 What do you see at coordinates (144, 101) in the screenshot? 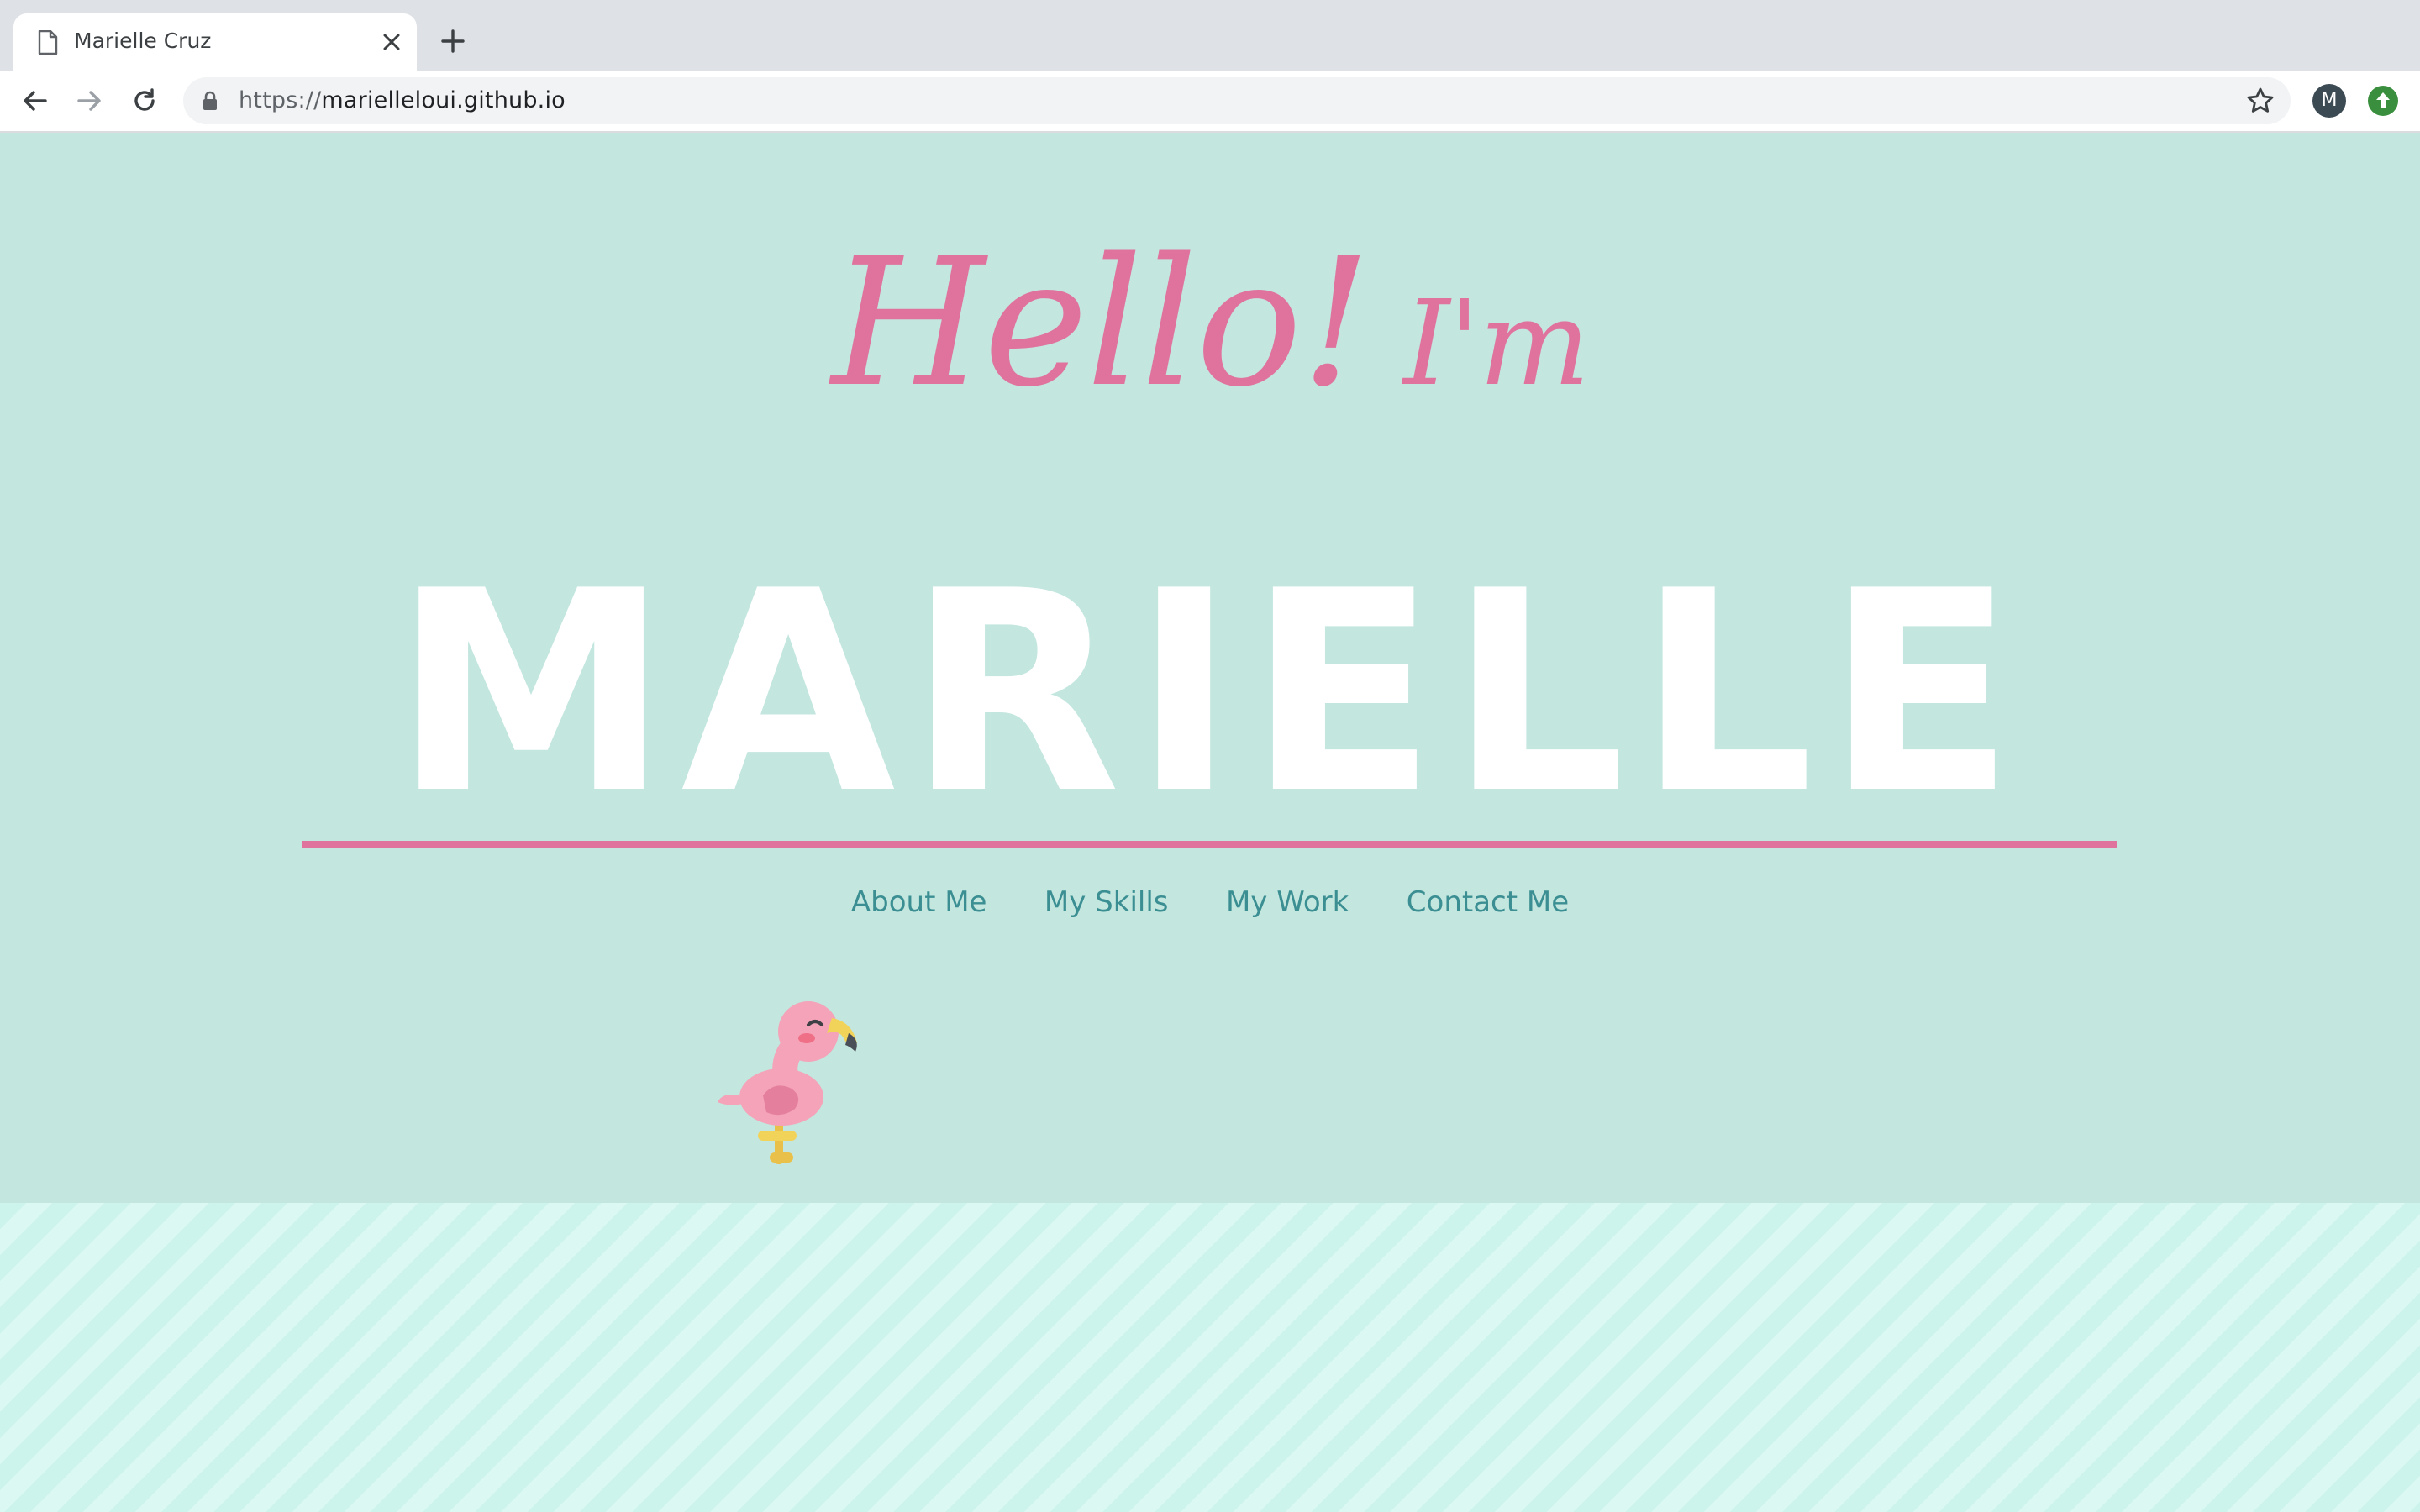
I see `reload-icon` at bounding box center [144, 101].